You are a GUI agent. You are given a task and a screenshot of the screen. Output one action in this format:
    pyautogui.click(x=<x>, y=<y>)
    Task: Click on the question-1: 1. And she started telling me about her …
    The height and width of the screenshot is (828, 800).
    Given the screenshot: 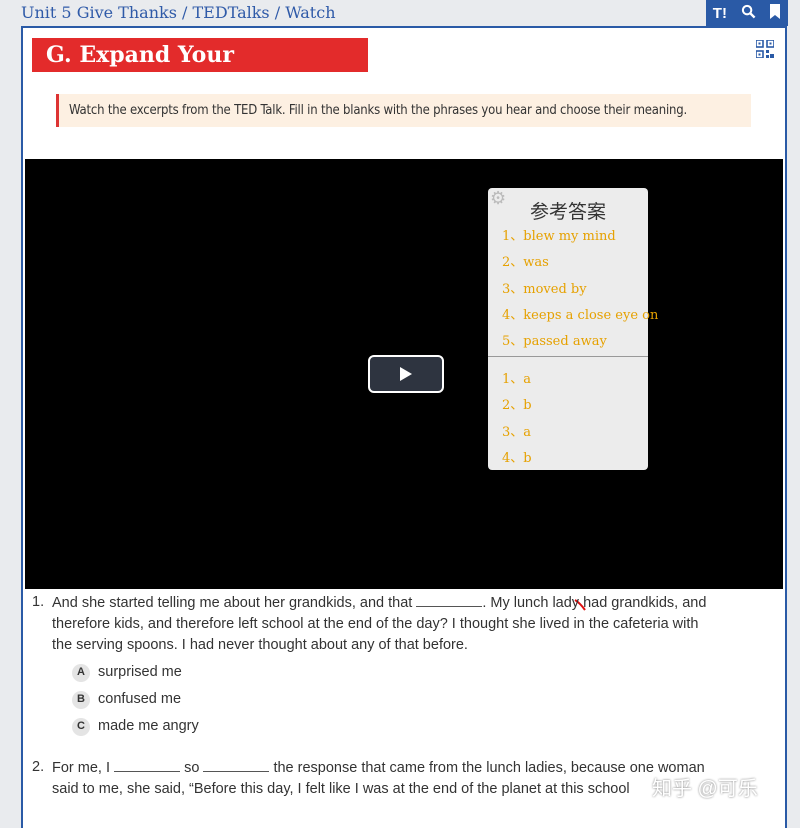 What is the action you would take?
    pyautogui.click(x=372, y=664)
    